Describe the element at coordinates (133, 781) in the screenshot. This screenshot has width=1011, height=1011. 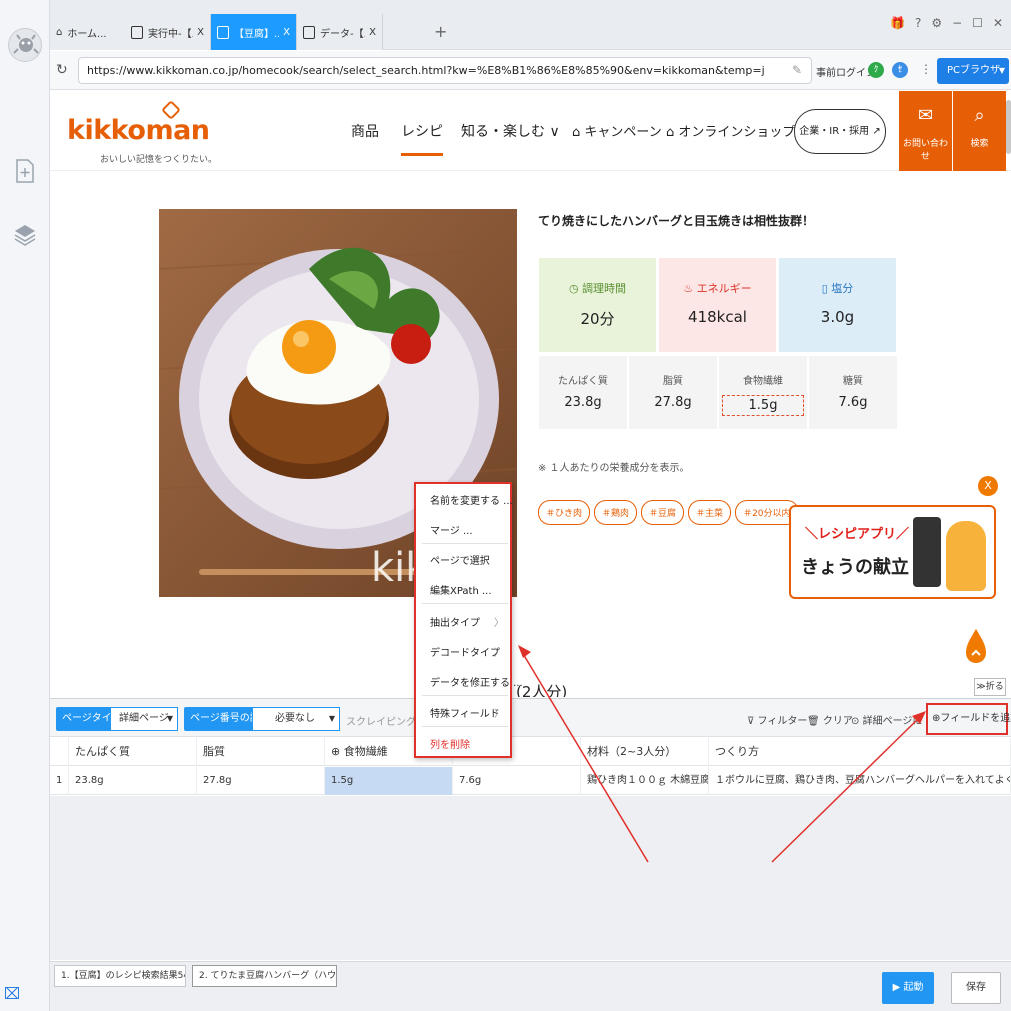
I see `table-cell: 23.8g` at that location.